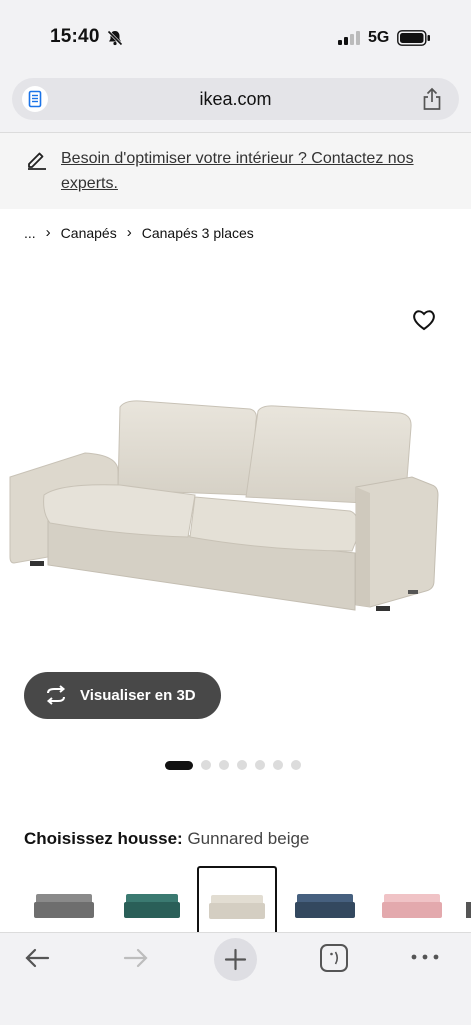 Image resolution: width=471 pixels, height=1025 pixels. What do you see at coordinates (237, 907) in the screenshot?
I see `mini-sofa-beige` at bounding box center [237, 907].